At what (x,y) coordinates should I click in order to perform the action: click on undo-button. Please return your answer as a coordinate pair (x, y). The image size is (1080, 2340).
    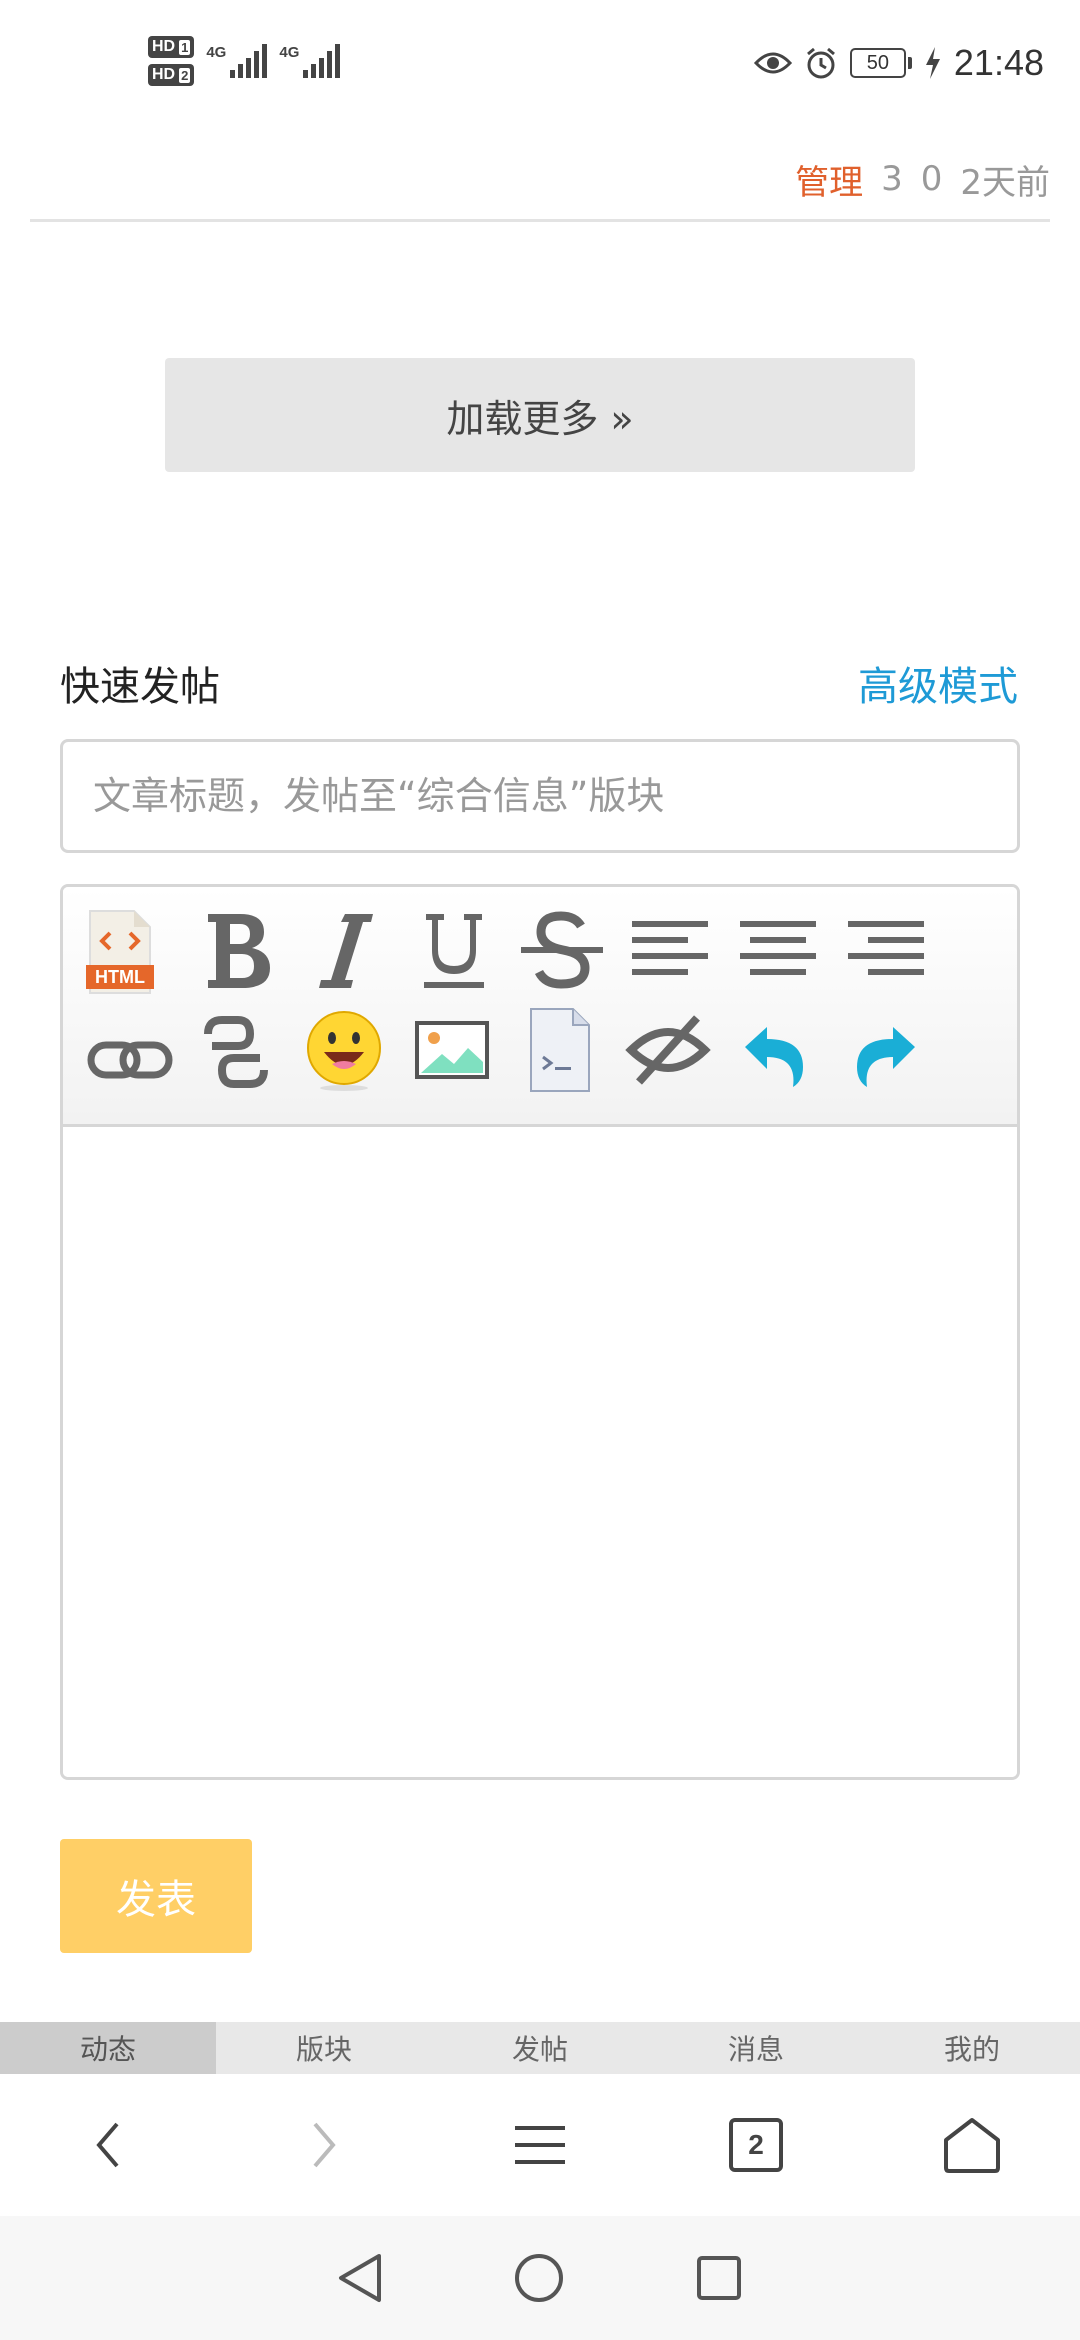
    Looking at the image, I should click on (776, 1056).